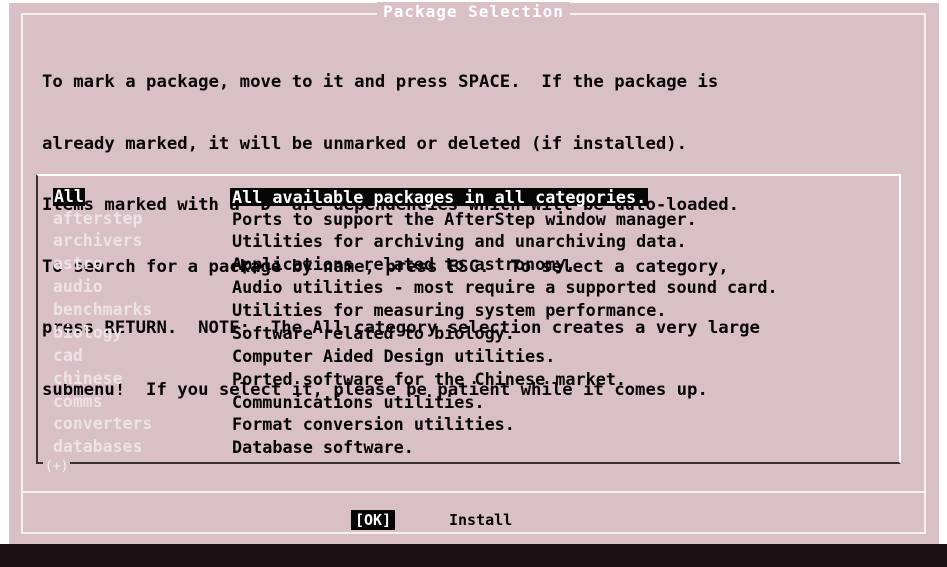 This screenshot has width=947, height=567. I want to click on category-tag: All, so click(69, 196).